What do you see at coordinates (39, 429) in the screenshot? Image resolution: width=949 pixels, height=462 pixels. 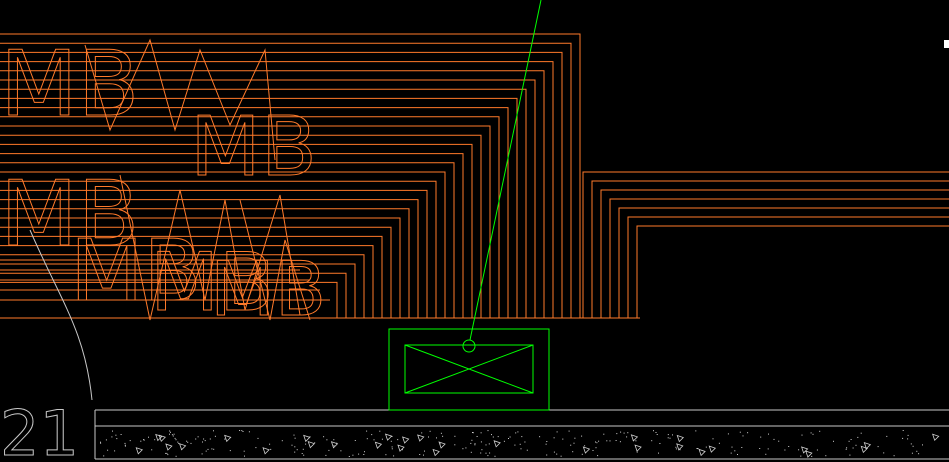 I see `dimension-text: 21` at bounding box center [39, 429].